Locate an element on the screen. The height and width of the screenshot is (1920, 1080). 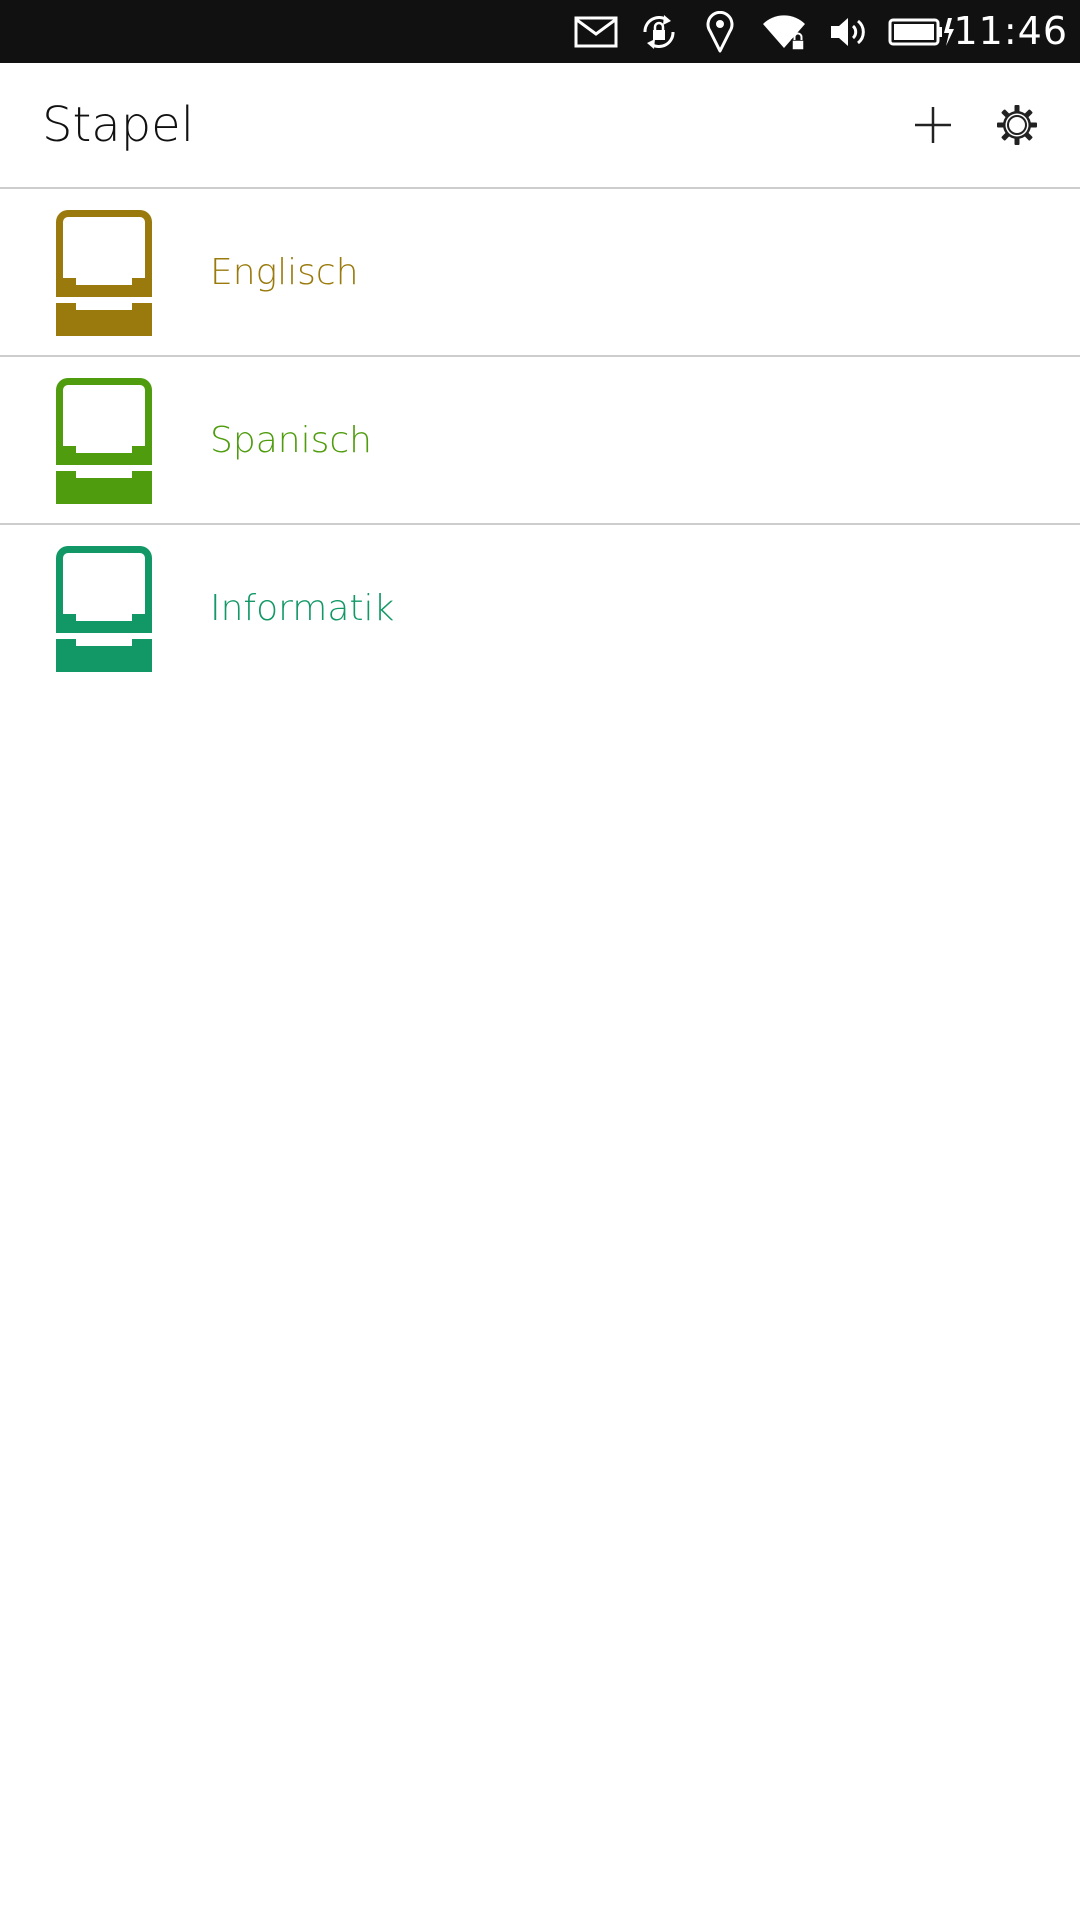
mail-icon is located at coordinates (596, 31).